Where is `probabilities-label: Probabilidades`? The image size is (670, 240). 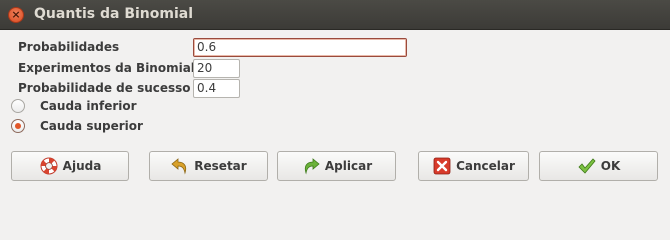
probabilities-label: Probabilidades is located at coordinates (69, 47).